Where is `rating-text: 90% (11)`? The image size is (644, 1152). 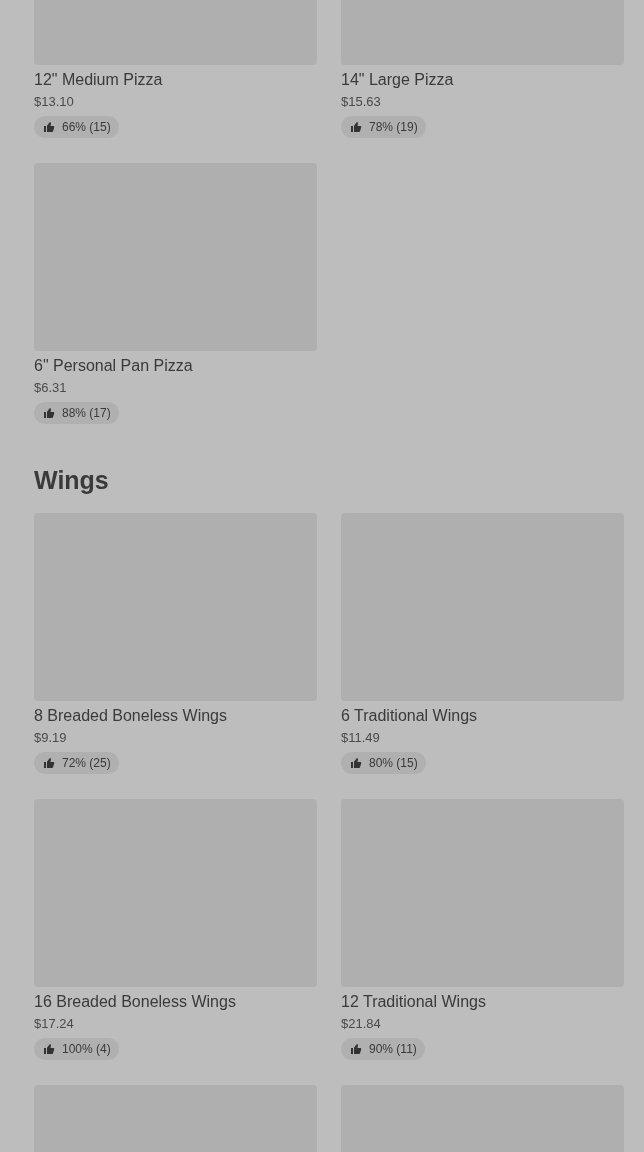
rating-text: 90% (11) is located at coordinates (393, 1049).